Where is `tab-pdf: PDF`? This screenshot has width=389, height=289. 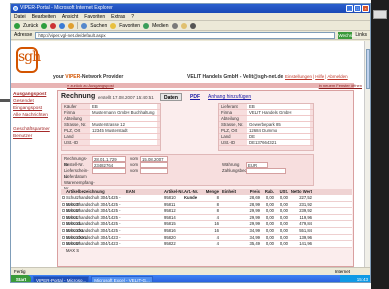
tab-pdf: PDF is located at coordinates (195, 97).